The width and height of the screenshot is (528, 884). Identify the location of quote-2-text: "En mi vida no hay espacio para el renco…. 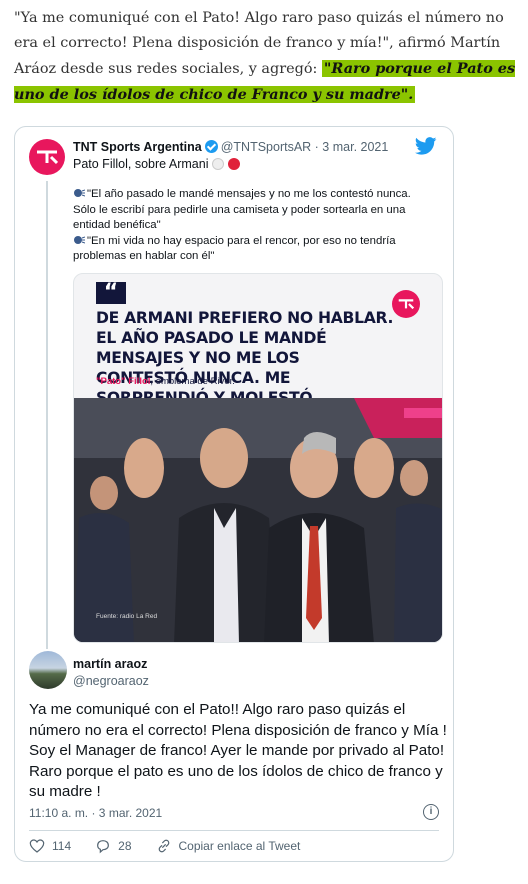
(234, 248).